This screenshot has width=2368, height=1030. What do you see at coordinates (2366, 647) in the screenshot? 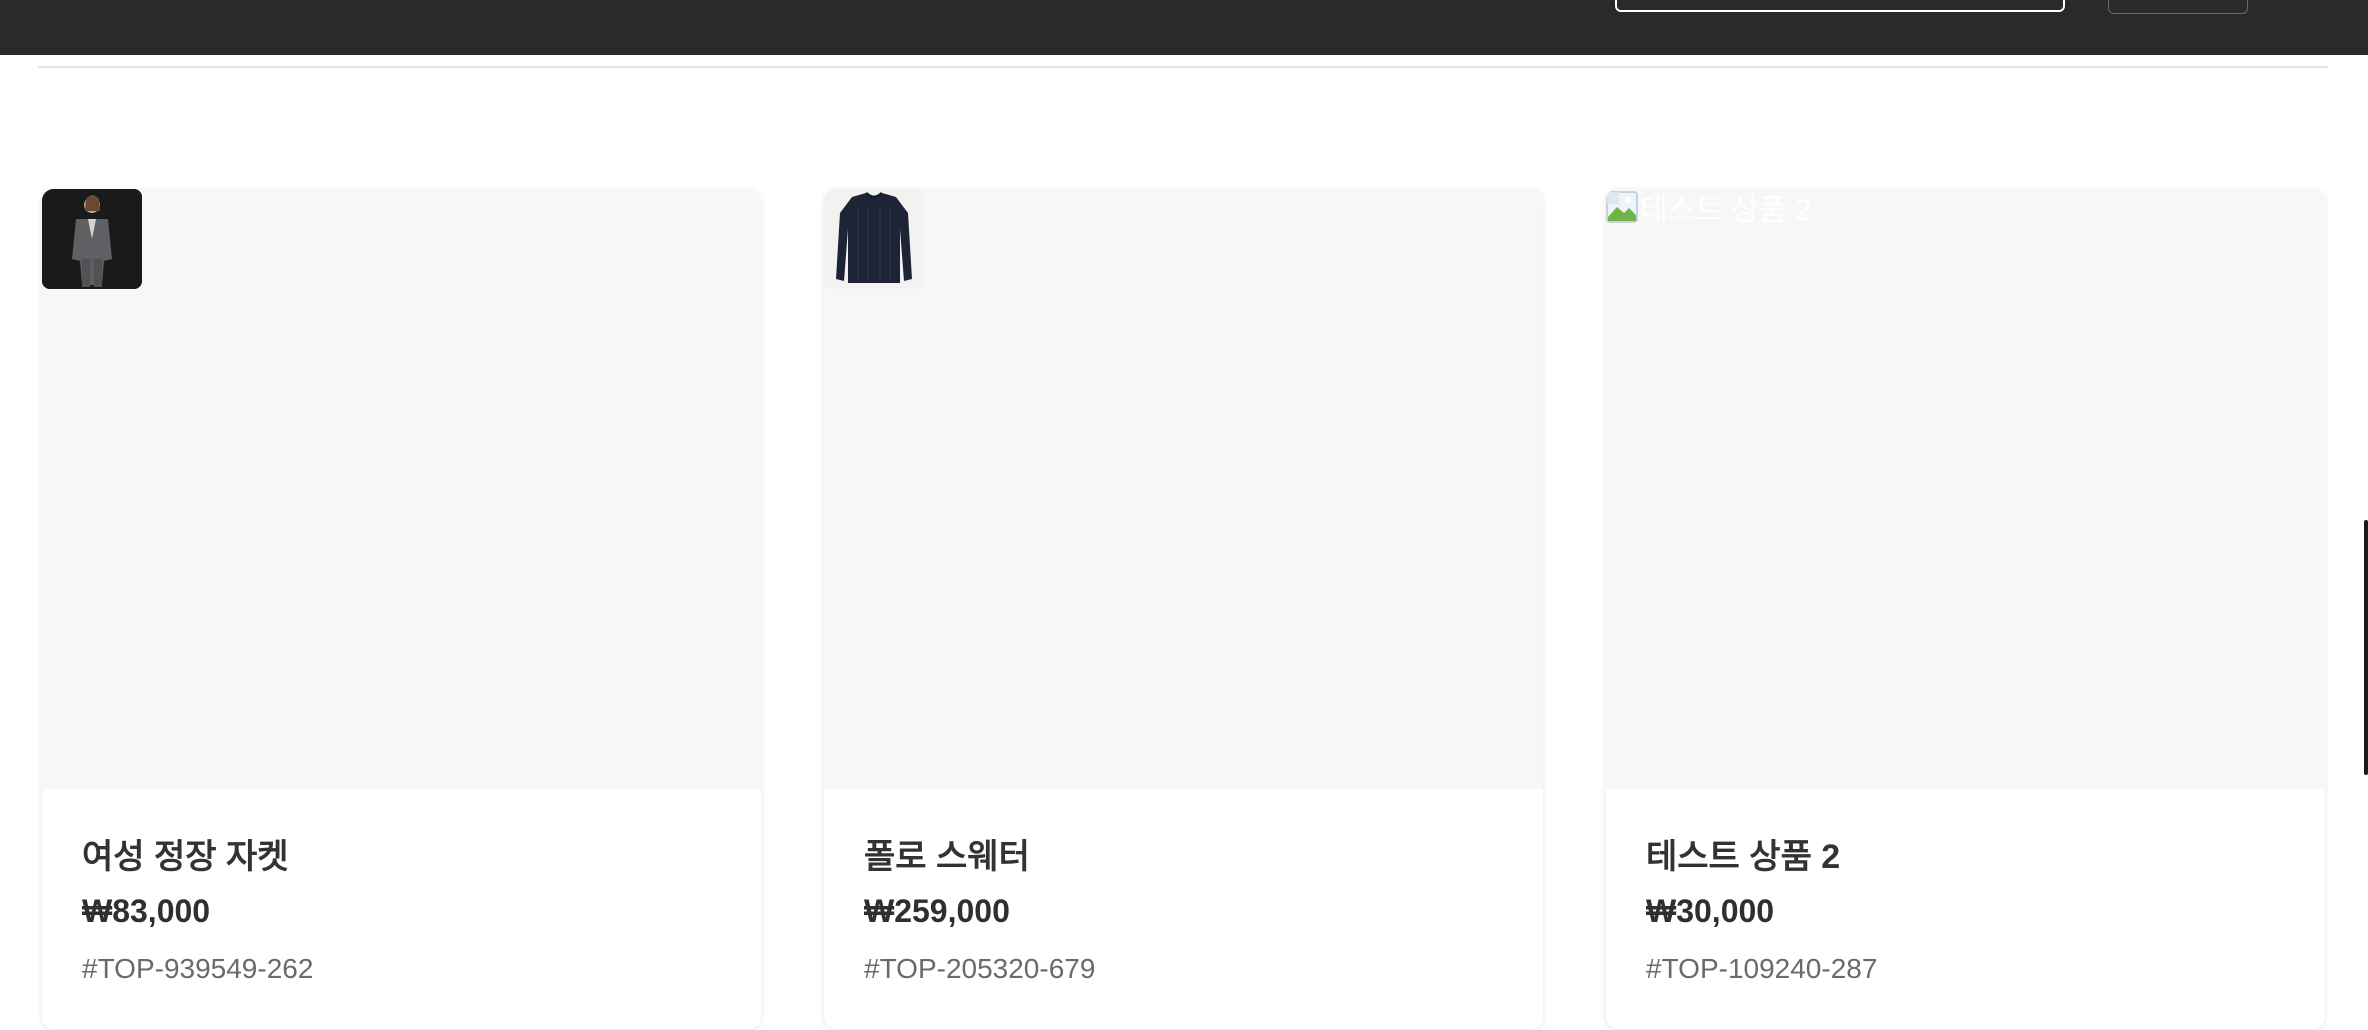
I see `scrollbar-thumb` at bounding box center [2366, 647].